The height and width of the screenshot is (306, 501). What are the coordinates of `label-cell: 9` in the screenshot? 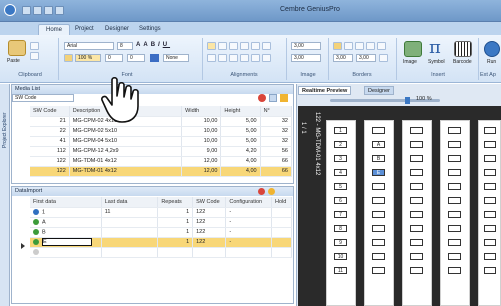 It's located at (340, 242).